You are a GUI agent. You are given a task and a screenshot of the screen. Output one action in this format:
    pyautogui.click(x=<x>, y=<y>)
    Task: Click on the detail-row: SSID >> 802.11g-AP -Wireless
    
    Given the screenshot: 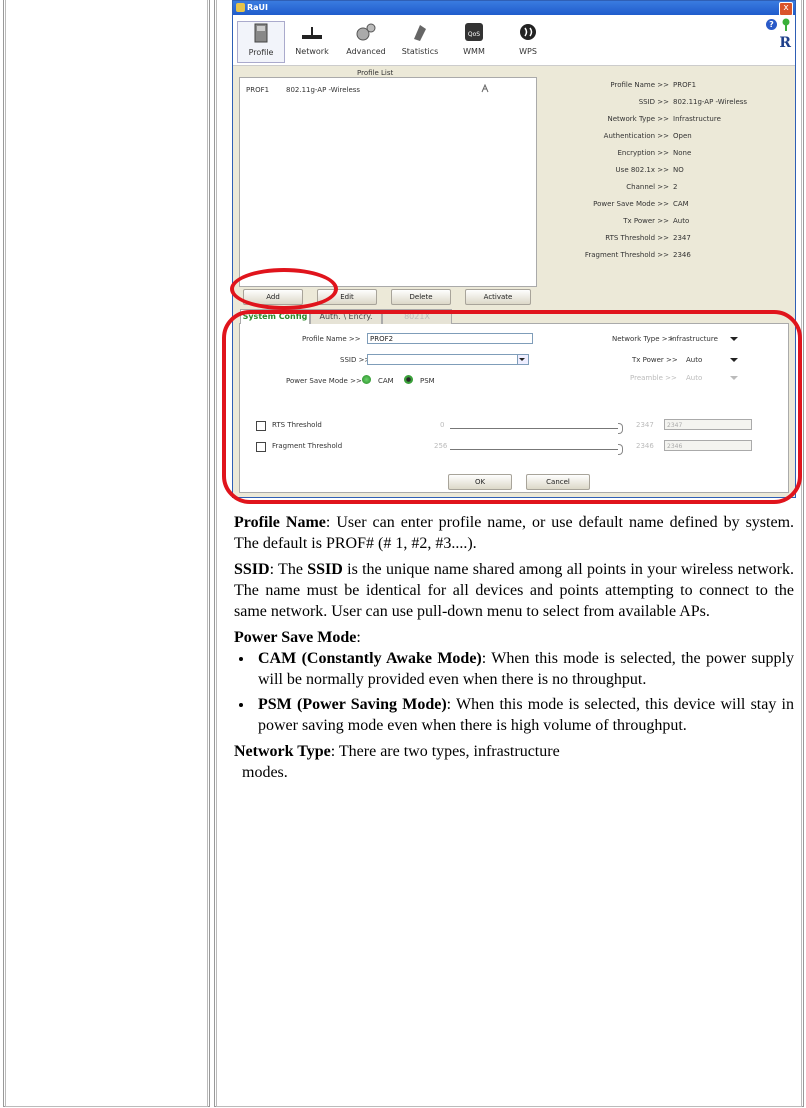 What is the action you would take?
    pyautogui.click(x=693, y=102)
    